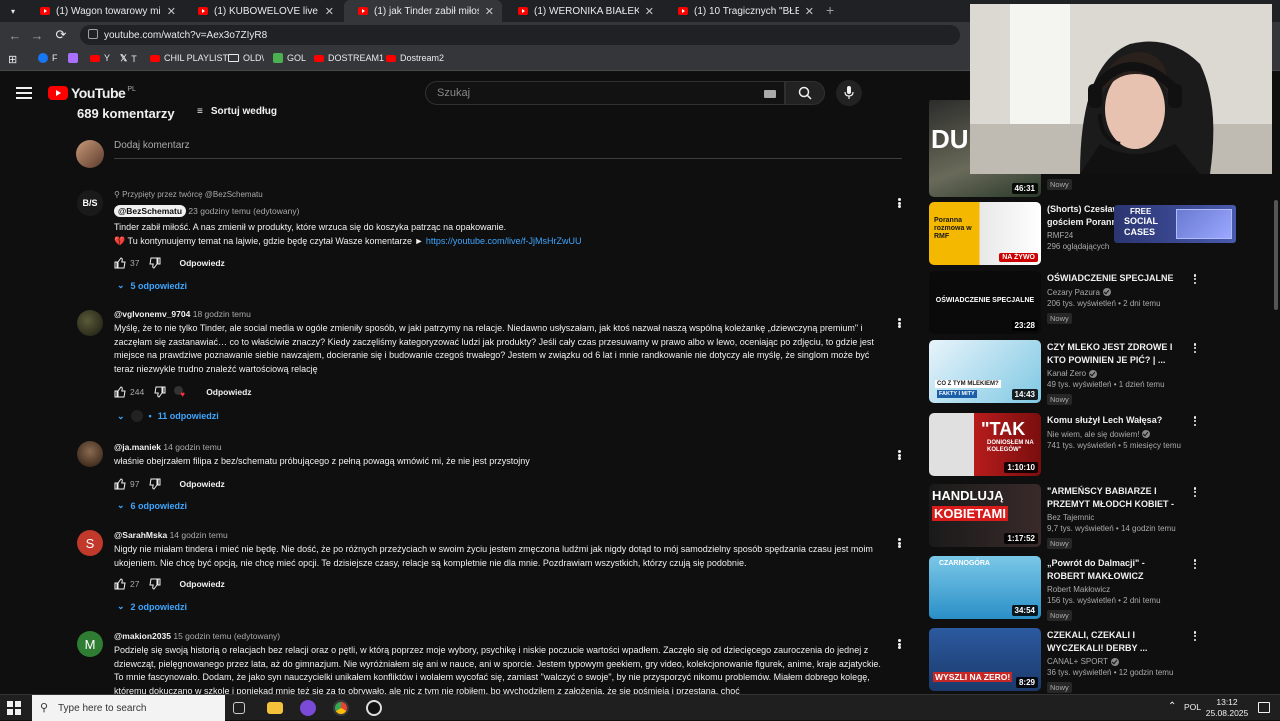  What do you see at coordinates (275, 708) in the screenshot?
I see `file-explorer-icon` at bounding box center [275, 708].